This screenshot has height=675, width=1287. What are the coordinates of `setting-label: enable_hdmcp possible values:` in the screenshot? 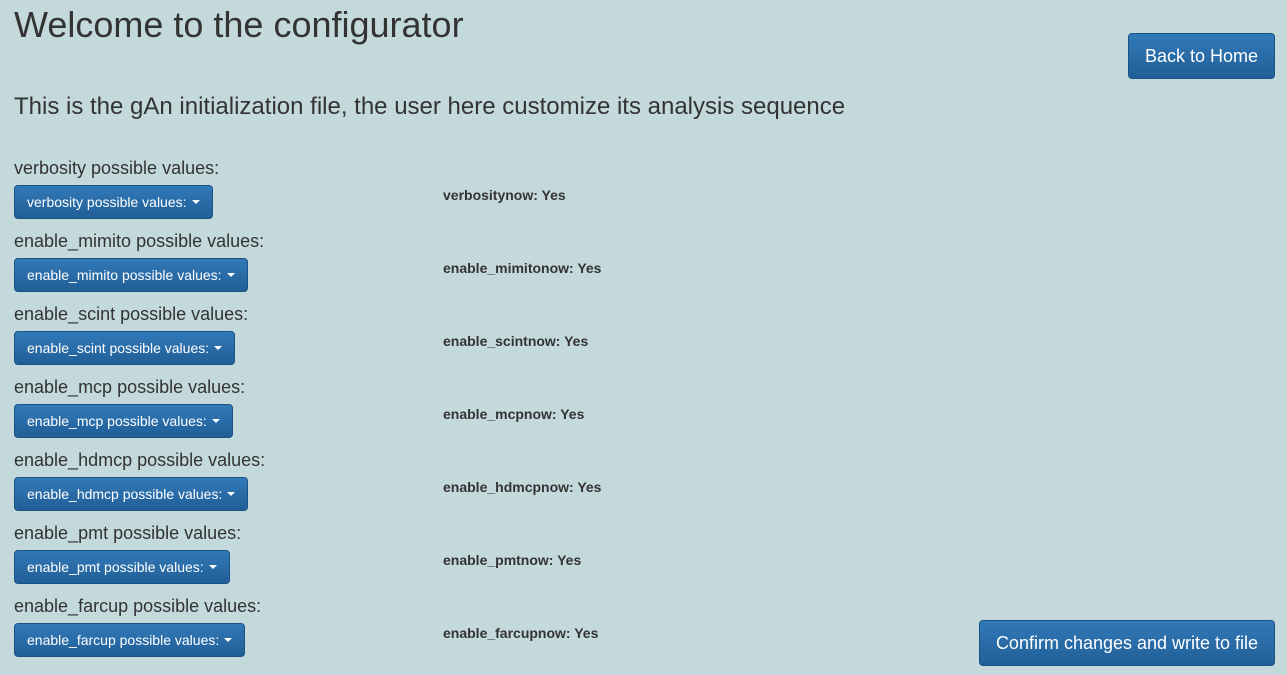 It's located at (140, 460).